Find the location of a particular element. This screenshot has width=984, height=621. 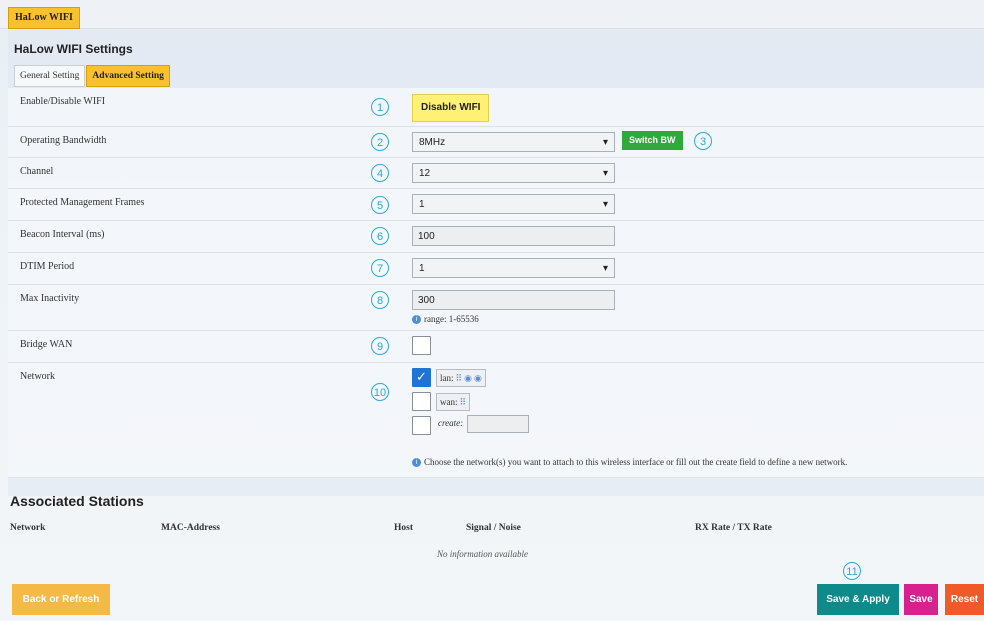

channel-value: 12 is located at coordinates (425, 173).